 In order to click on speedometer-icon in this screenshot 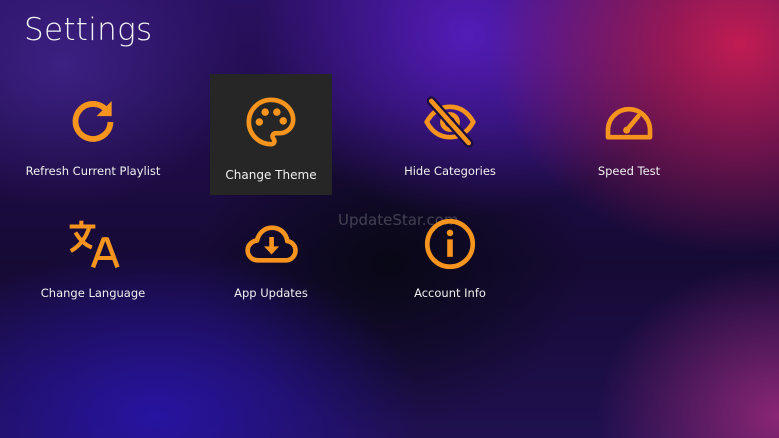, I will do `click(629, 122)`.